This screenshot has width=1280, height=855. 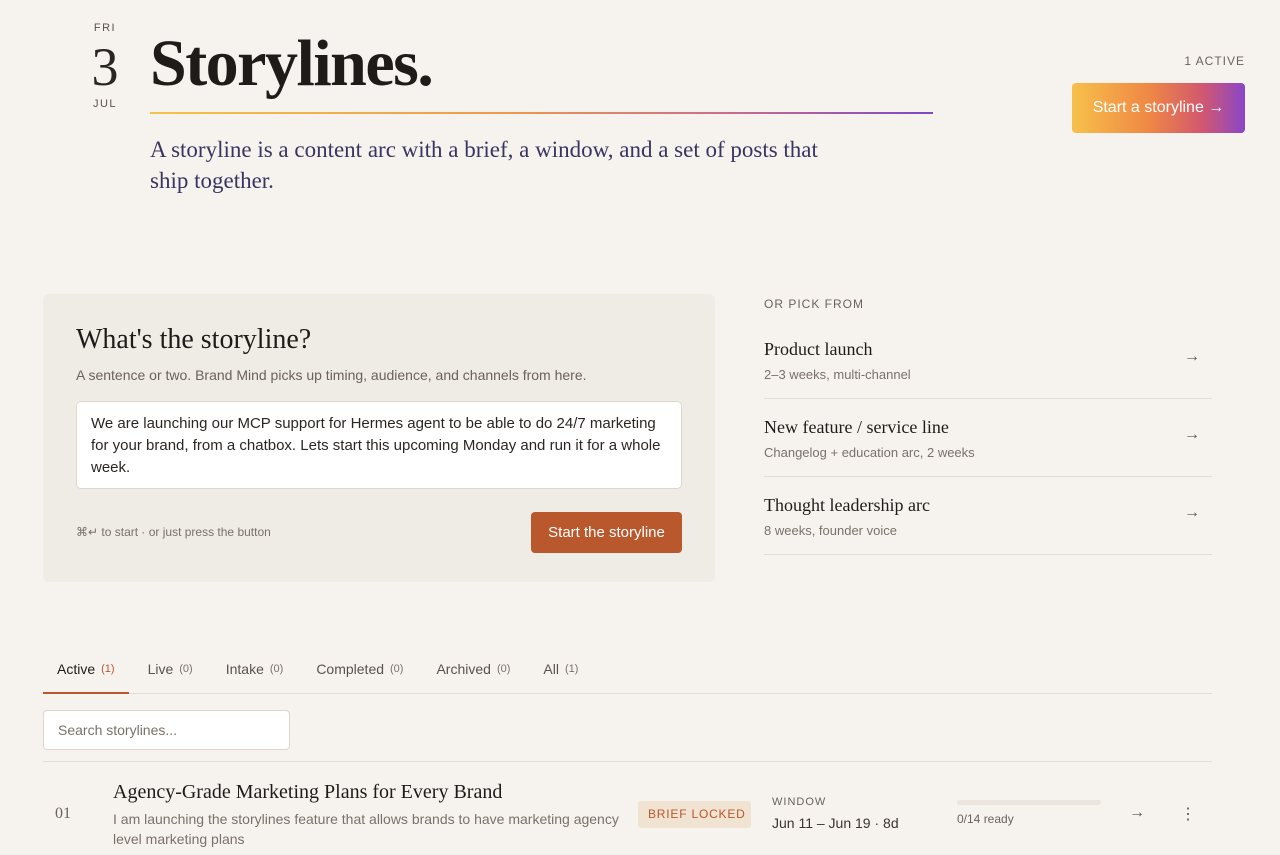 I want to click on tab-active: Active (1), so click(x=86, y=673).